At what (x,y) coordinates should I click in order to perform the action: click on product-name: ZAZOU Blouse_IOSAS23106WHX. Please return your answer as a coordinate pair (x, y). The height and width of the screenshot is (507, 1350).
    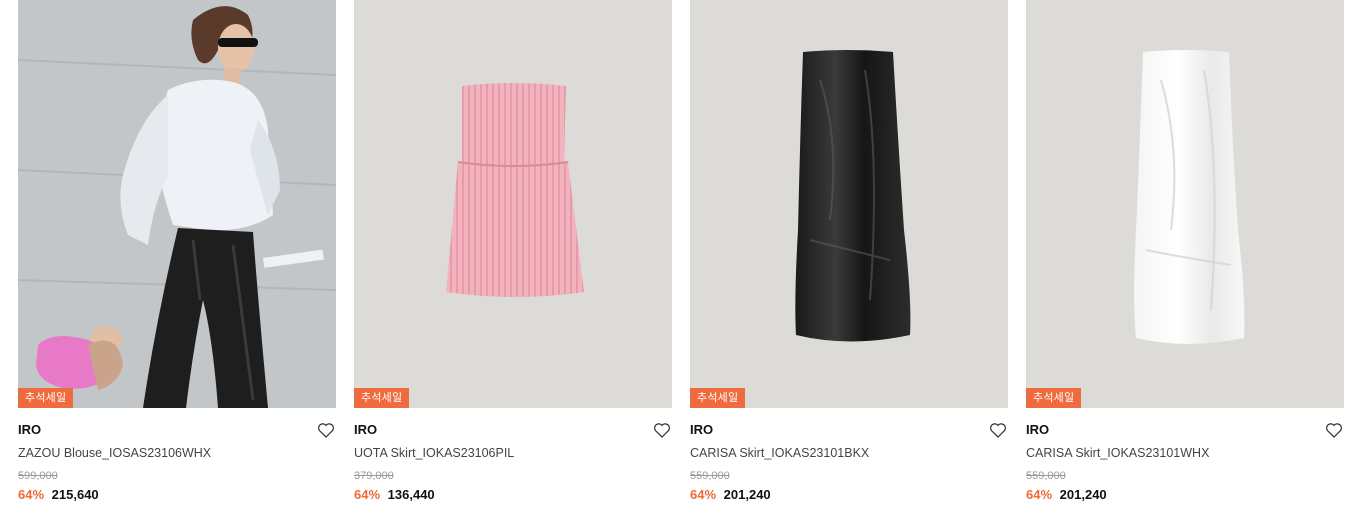
    Looking at the image, I should click on (177, 453).